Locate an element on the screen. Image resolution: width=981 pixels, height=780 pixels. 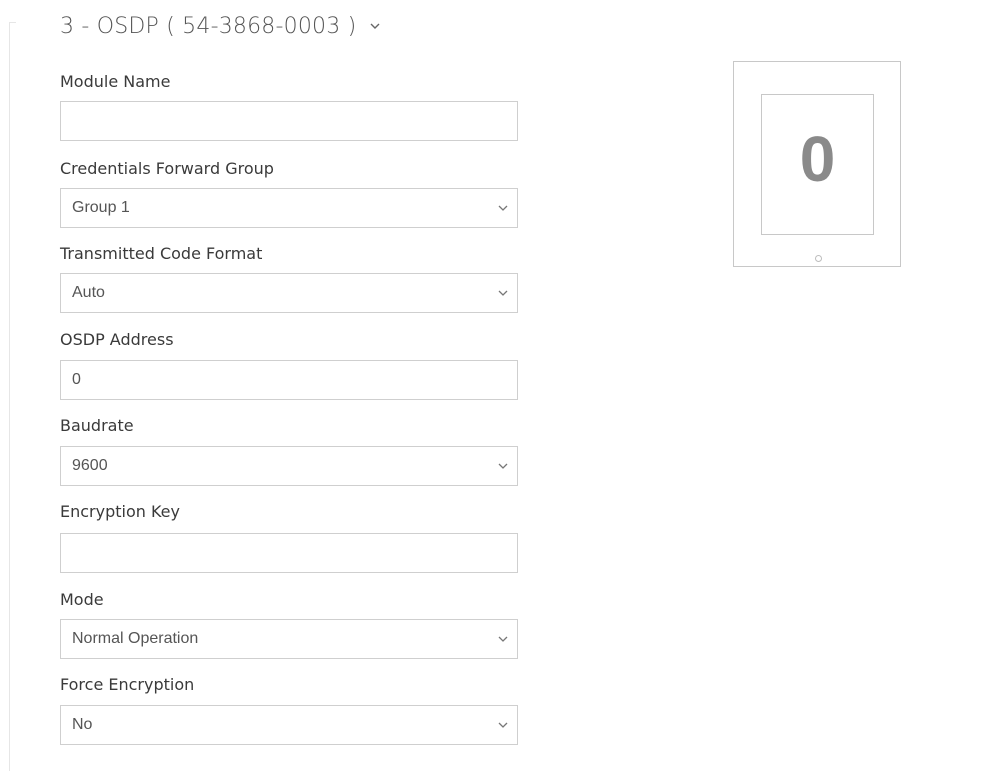
force-encryption-value: No is located at coordinates (82, 724).